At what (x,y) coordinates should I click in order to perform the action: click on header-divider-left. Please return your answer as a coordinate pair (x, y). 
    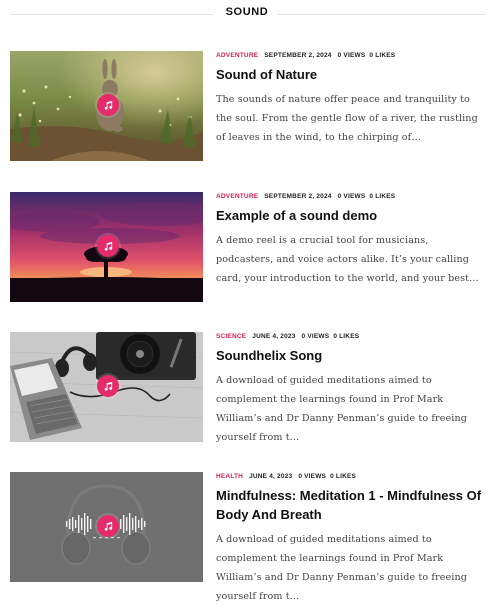
    Looking at the image, I should click on (111, 14).